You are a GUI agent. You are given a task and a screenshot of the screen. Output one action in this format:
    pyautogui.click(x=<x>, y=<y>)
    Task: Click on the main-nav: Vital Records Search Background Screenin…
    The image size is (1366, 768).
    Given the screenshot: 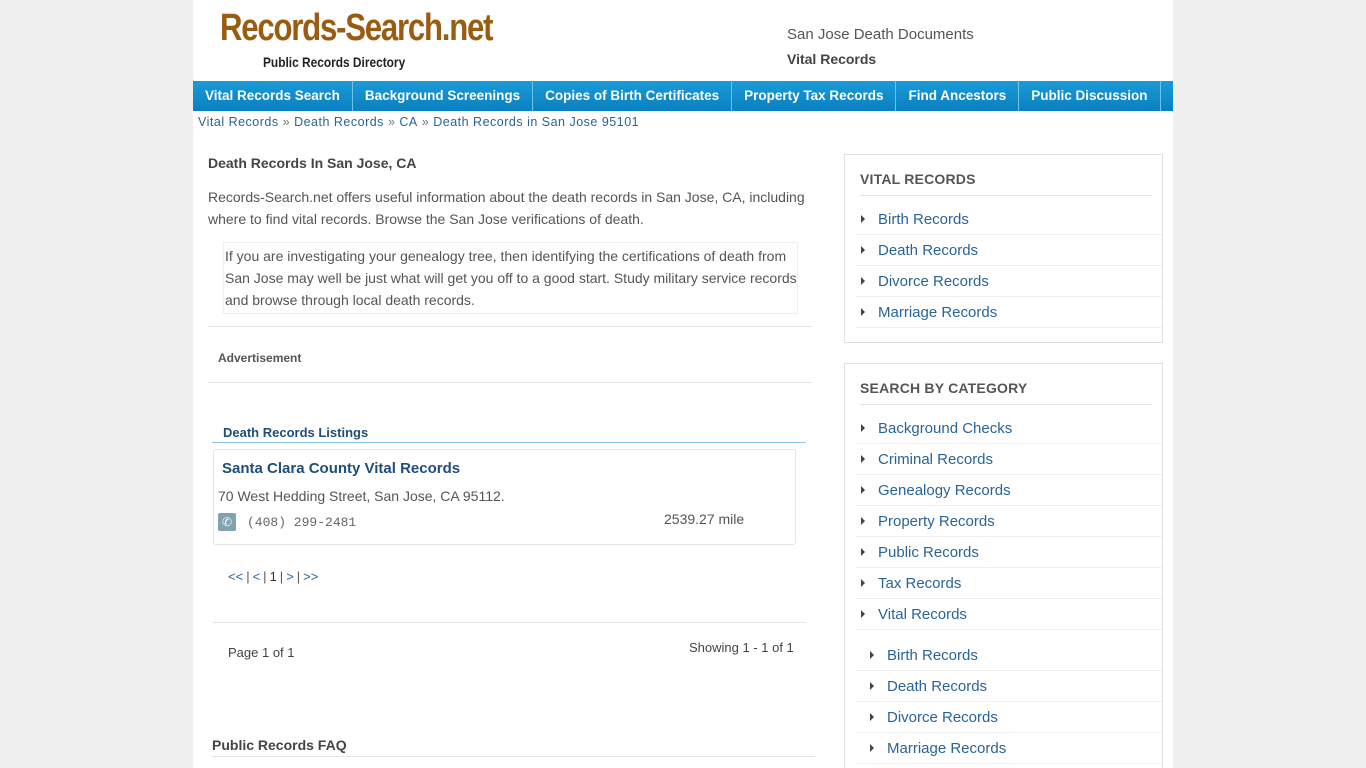 What is the action you would take?
    pyautogui.click(x=683, y=96)
    